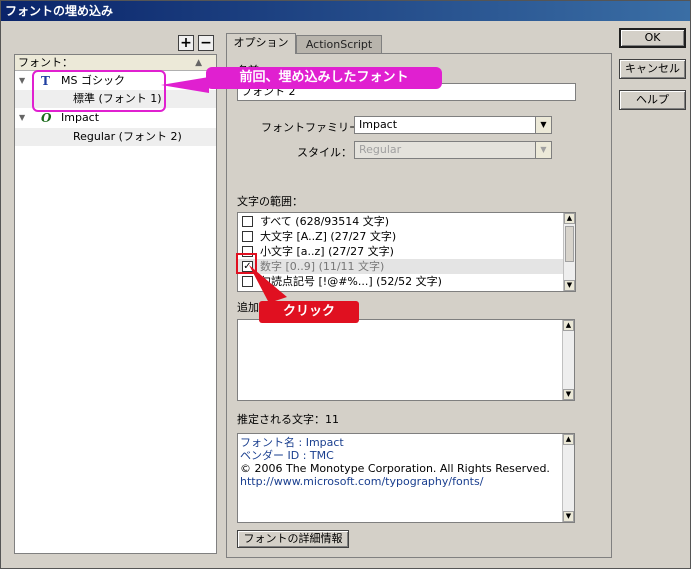  I want to click on ok-button: OK, so click(652, 38).